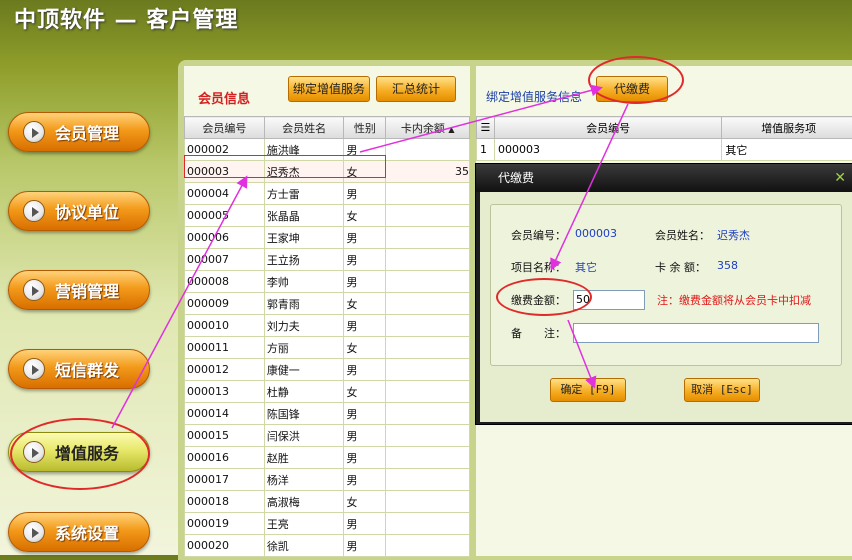 The height and width of the screenshot is (560, 852). I want to click on table-row: 000012康健一男, so click(327, 370).